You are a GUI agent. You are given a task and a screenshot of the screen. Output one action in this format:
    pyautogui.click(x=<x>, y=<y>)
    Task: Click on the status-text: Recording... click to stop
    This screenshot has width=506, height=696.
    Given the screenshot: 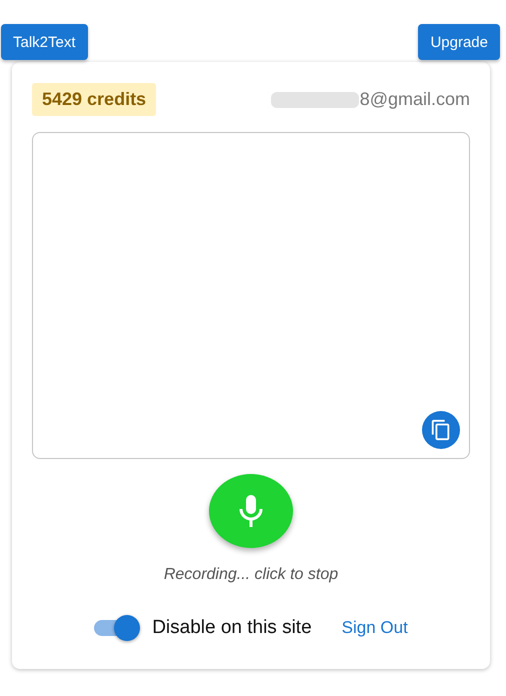 What is the action you would take?
    pyautogui.click(x=251, y=575)
    